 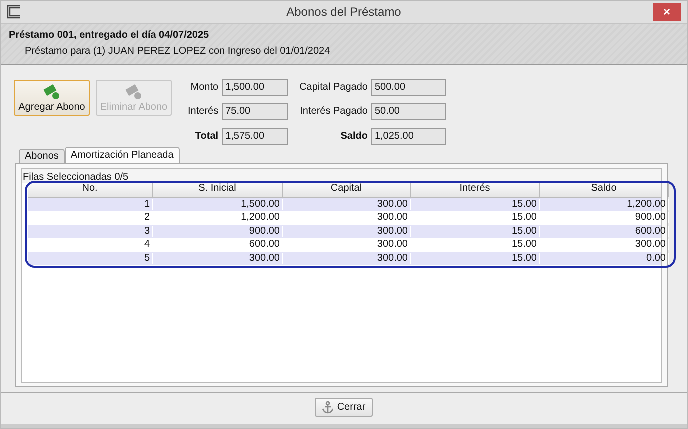 What do you see at coordinates (90, 244) in the screenshot?
I see `table-cell: 4` at bounding box center [90, 244].